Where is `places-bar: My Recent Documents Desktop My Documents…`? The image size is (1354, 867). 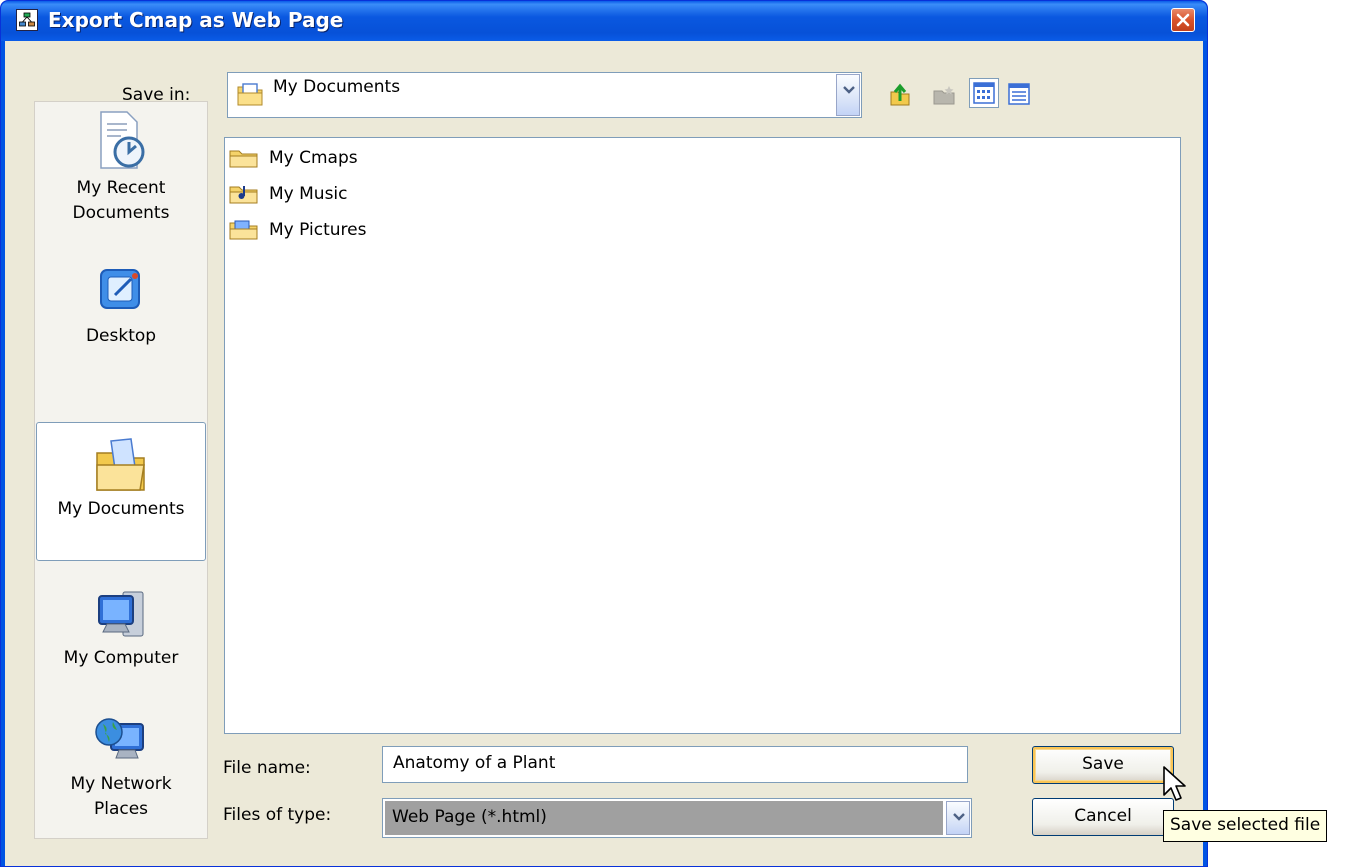 places-bar: My Recent Documents Desktop My Documents… is located at coordinates (121, 470).